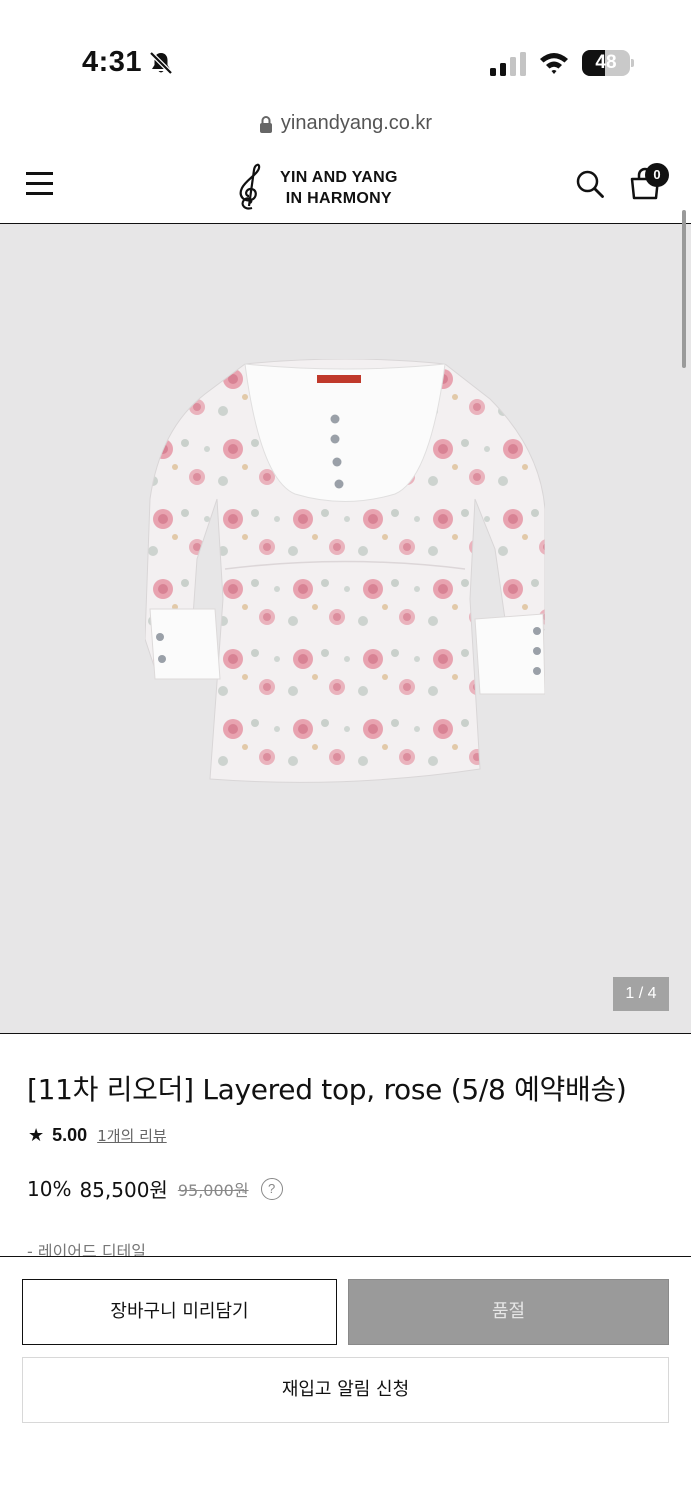 The width and height of the screenshot is (691, 1500). Describe the element at coordinates (684, 289) in the screenshot. I see `page-scrollbar` at that location.